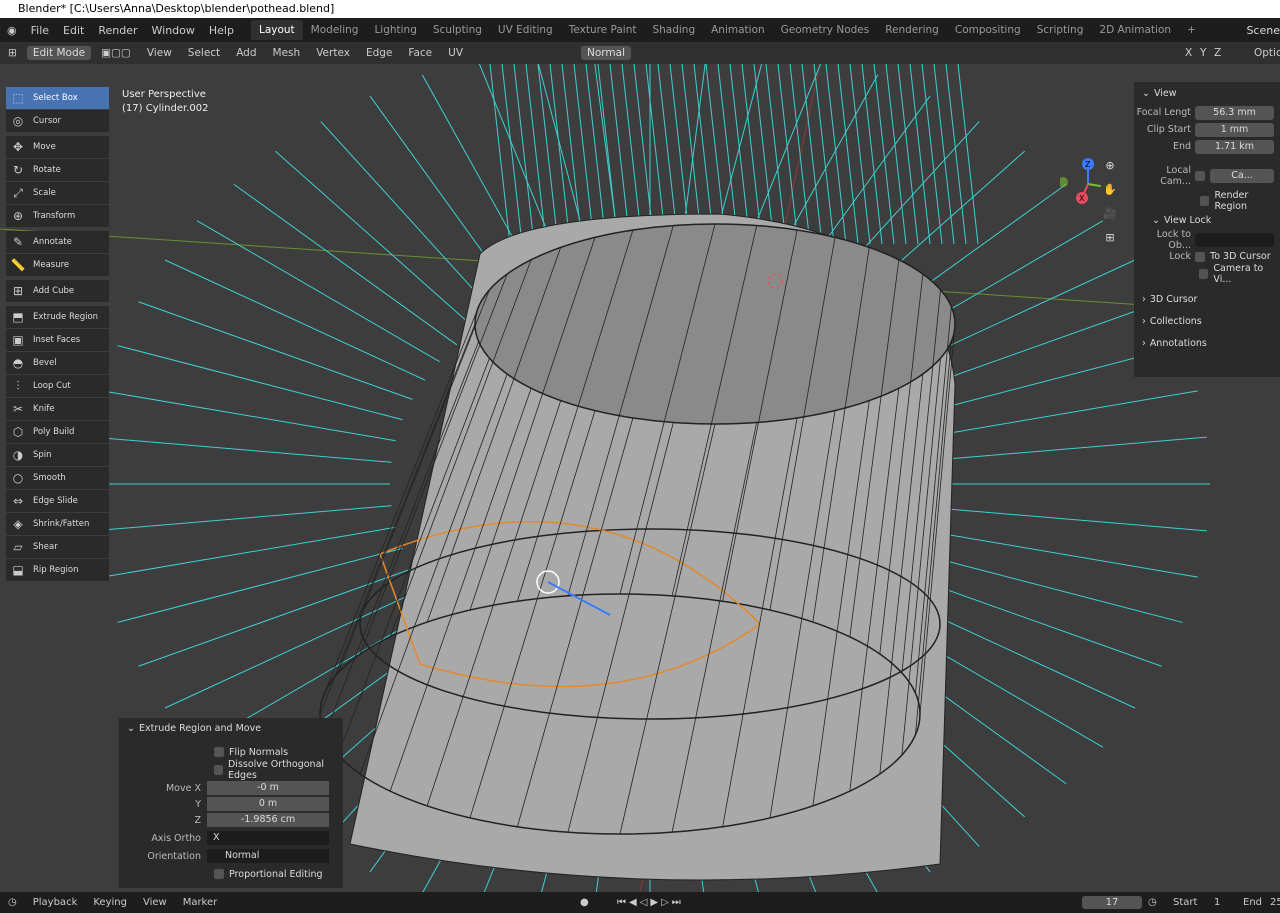 The image size is (1280, 913). I want to click on tool-inset-faces: ▣ Inset Faces, so click(57, 340).